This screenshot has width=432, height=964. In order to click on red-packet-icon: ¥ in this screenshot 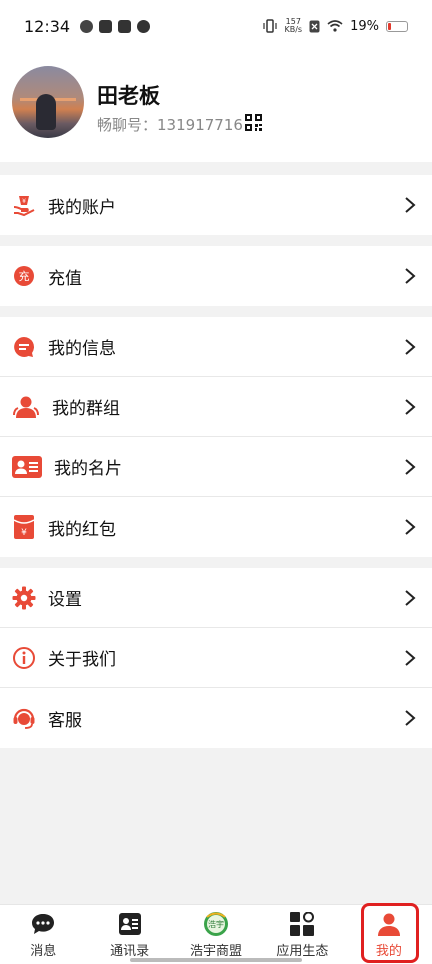, I will do `click(24, 527)`.